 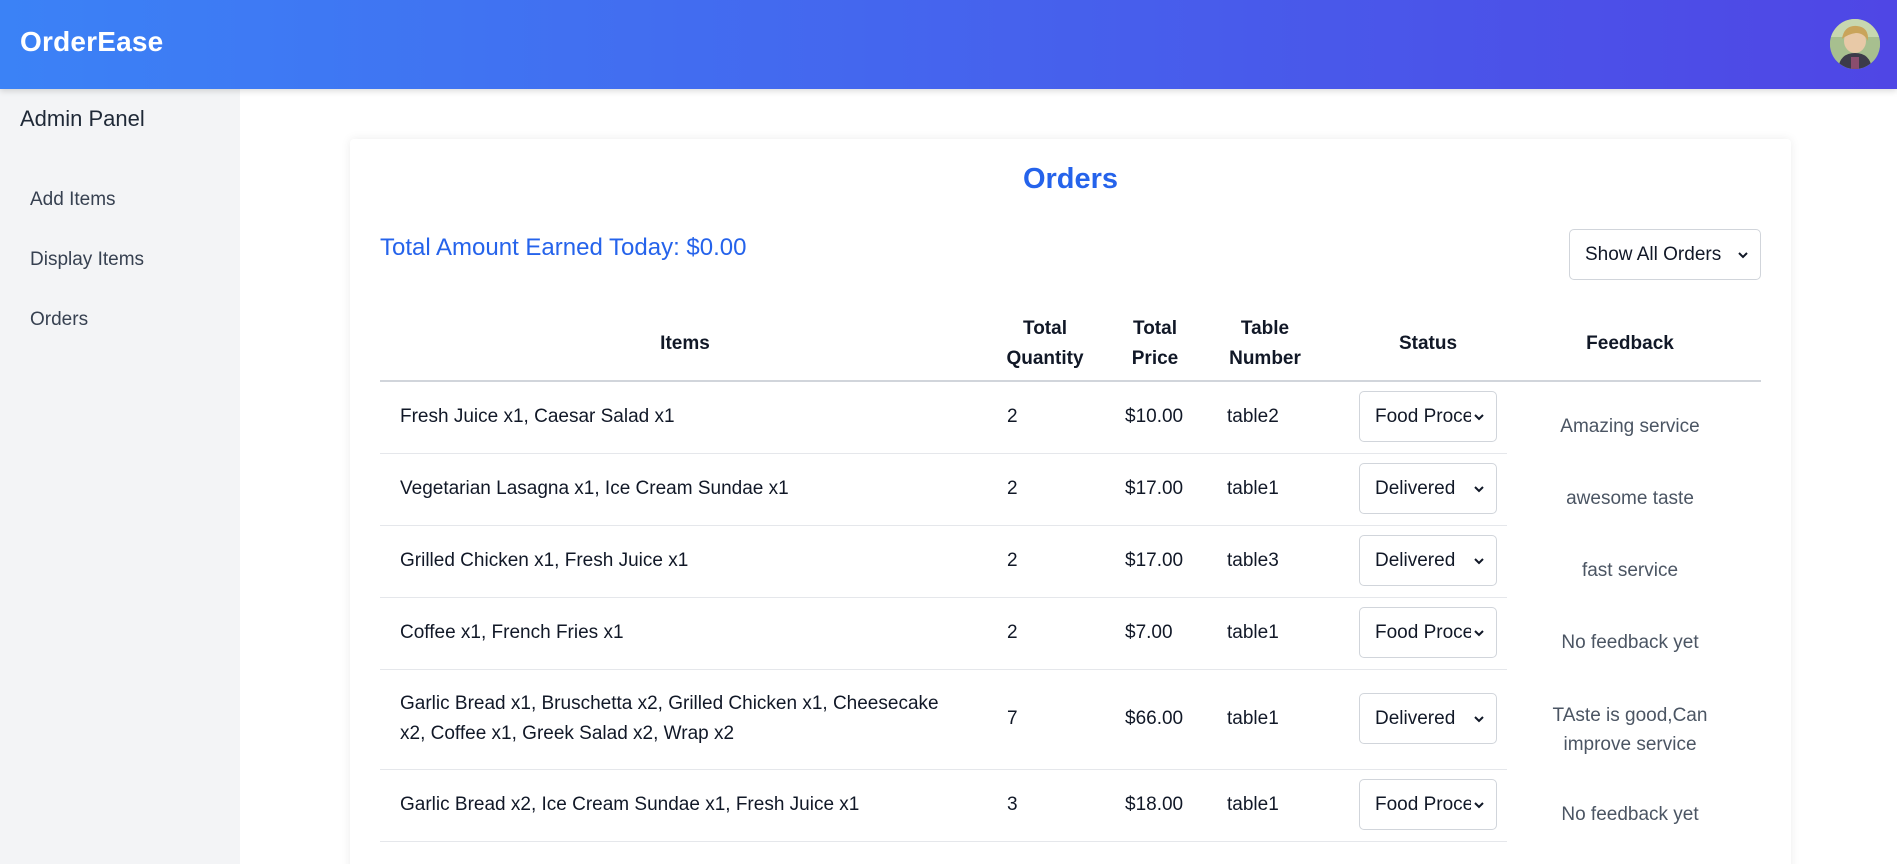 What do you see at coordinates (1045, 358) in the screenshot?
I see `column-header-total-quantity-line2: Quantity` at bounding box center [1045, 358].